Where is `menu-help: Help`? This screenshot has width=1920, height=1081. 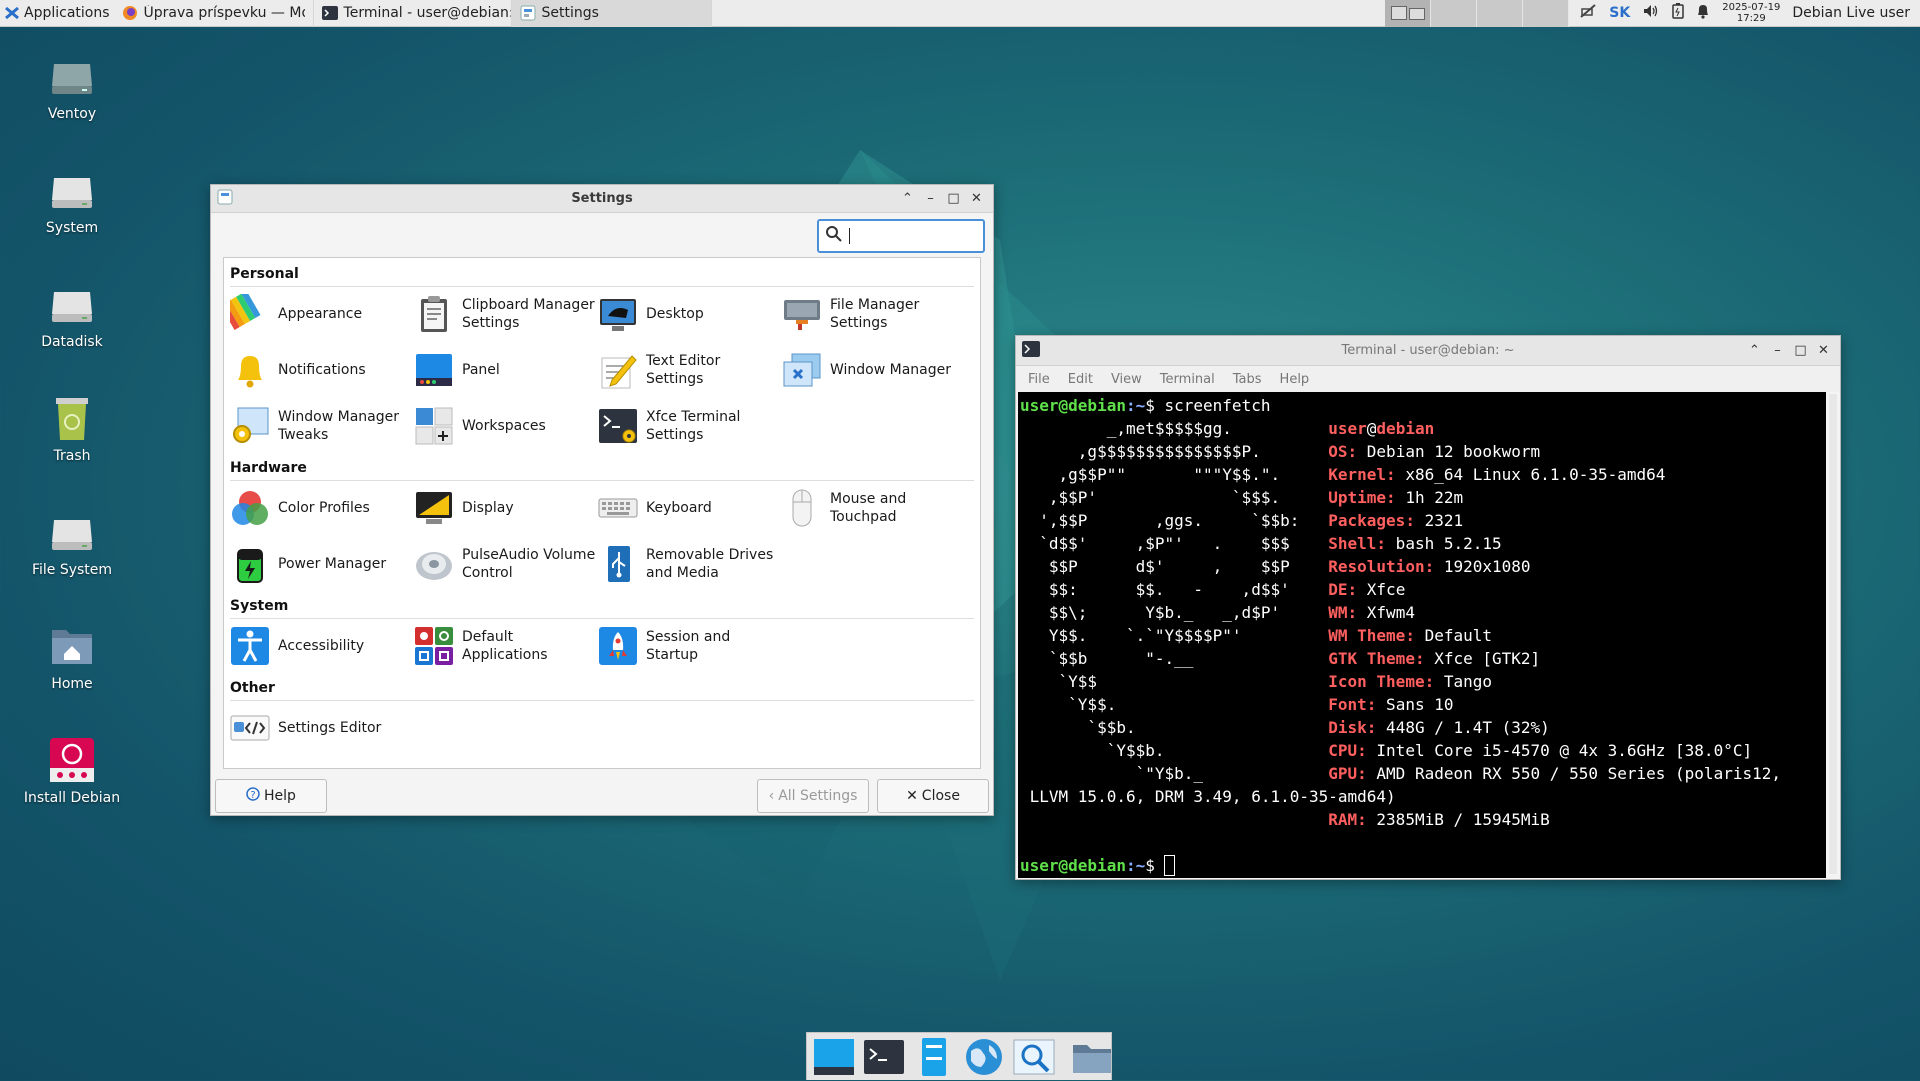 menu-help: Help is located at coordinates (1295, 379).